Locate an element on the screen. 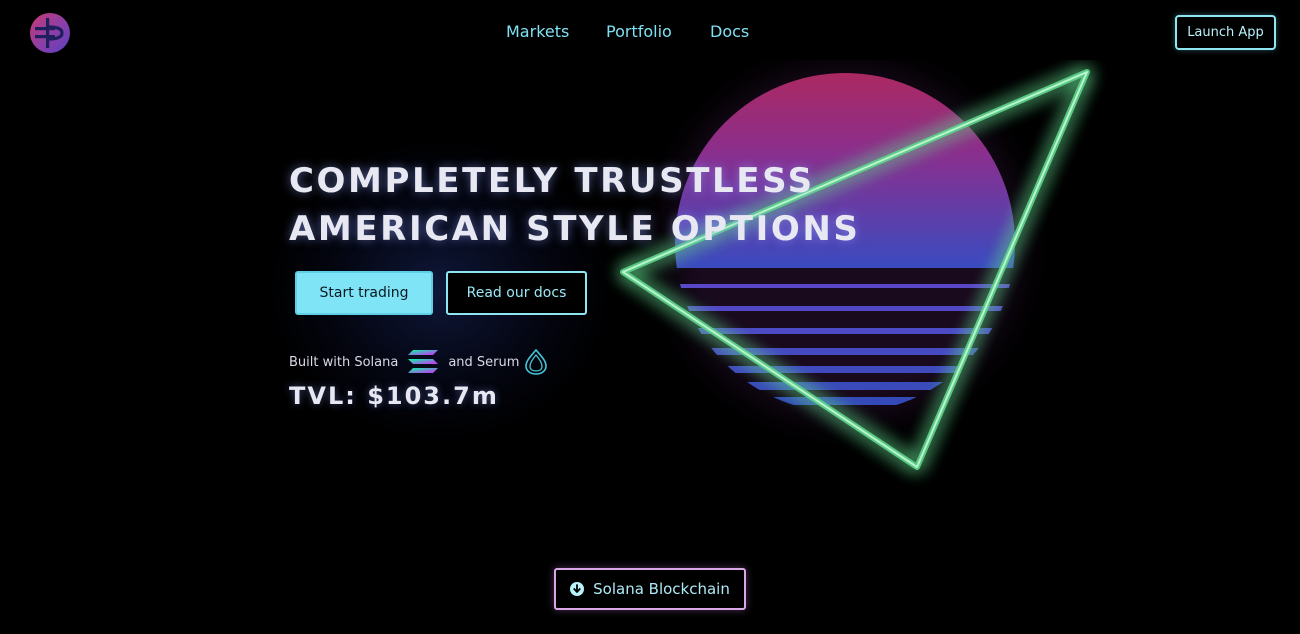 Image resolution: width=1300 pixels, height=634 pixels. built-with-text: Built with Solana is located at coordinates (344, 362).